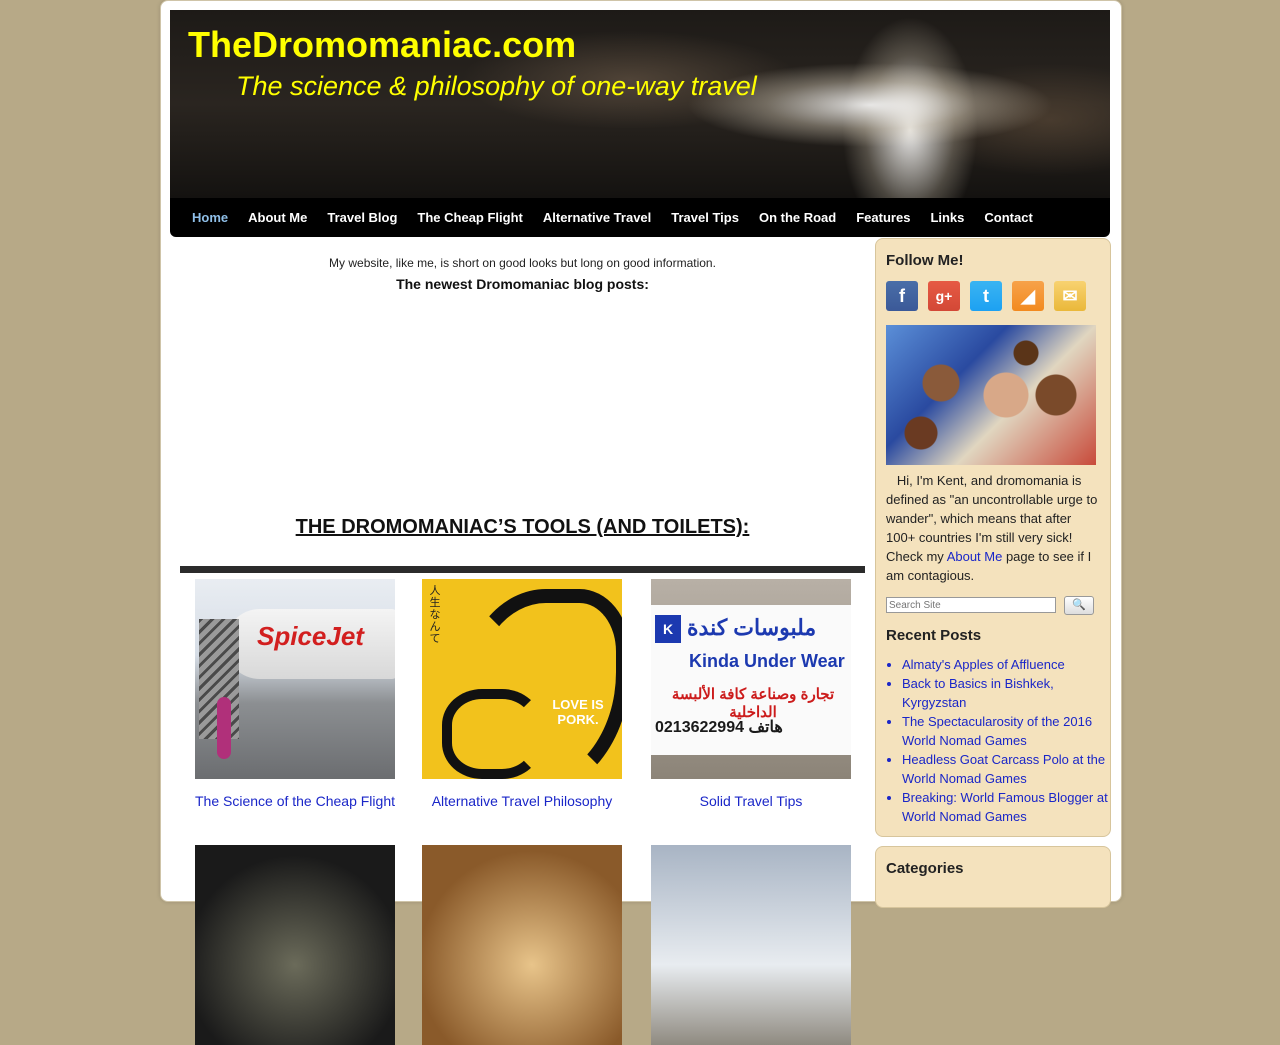 The height and width of the screenshot is (1045, 1280). I want to click on traveler-figure, so click(224, 728).